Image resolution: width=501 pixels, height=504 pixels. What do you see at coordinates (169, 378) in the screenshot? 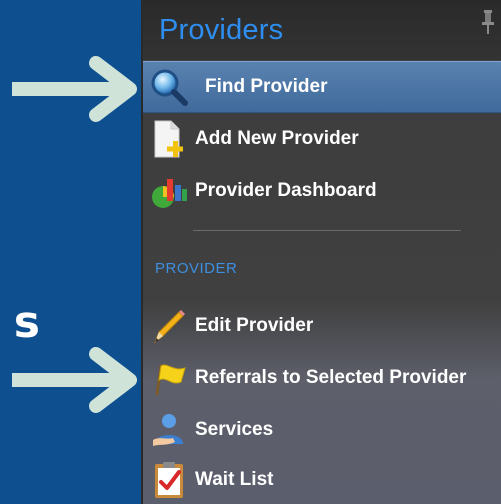
I see `flag-icon` at bounding box center [169, 378].